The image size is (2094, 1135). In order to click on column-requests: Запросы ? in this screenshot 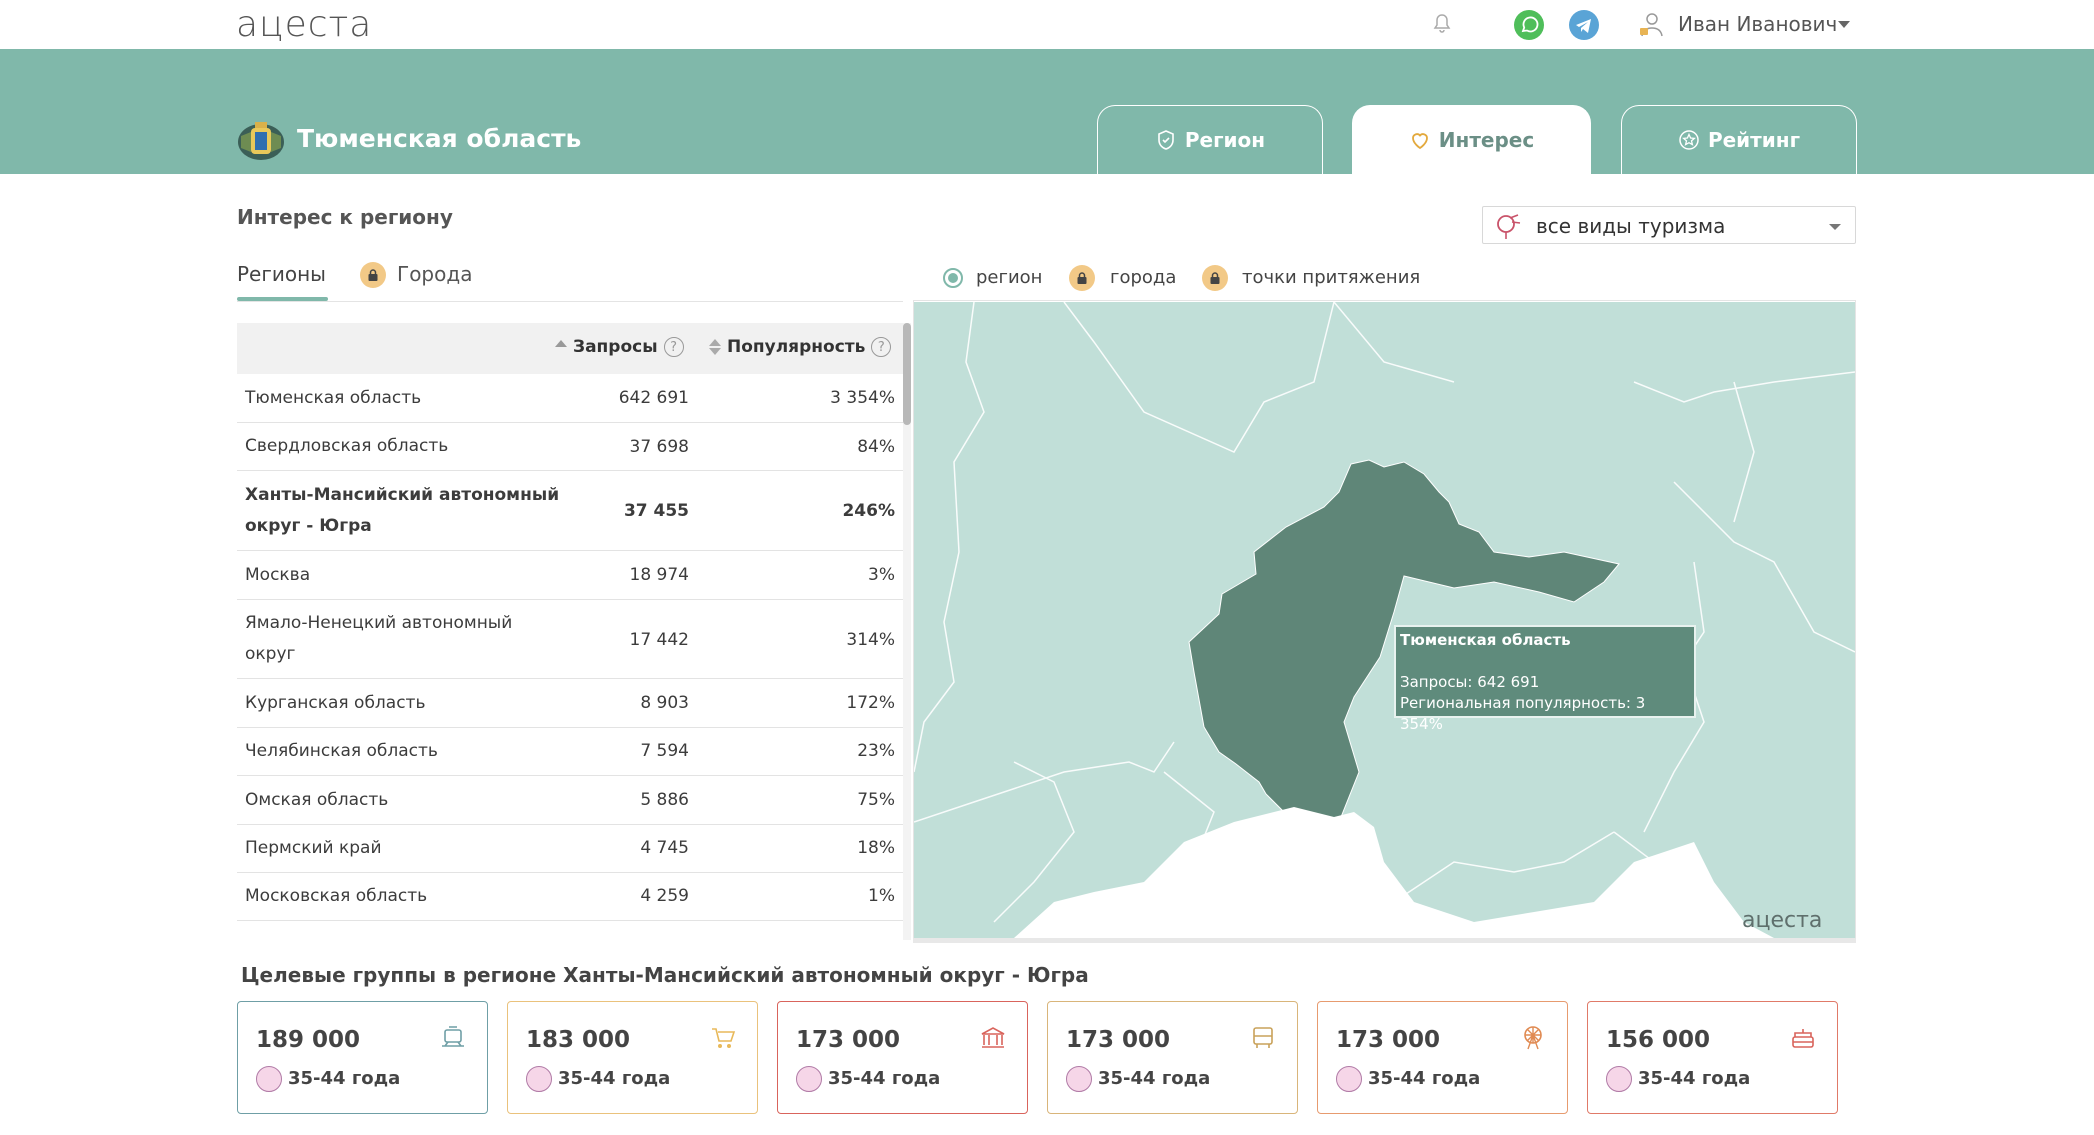, I will do `click(619, 347)`.